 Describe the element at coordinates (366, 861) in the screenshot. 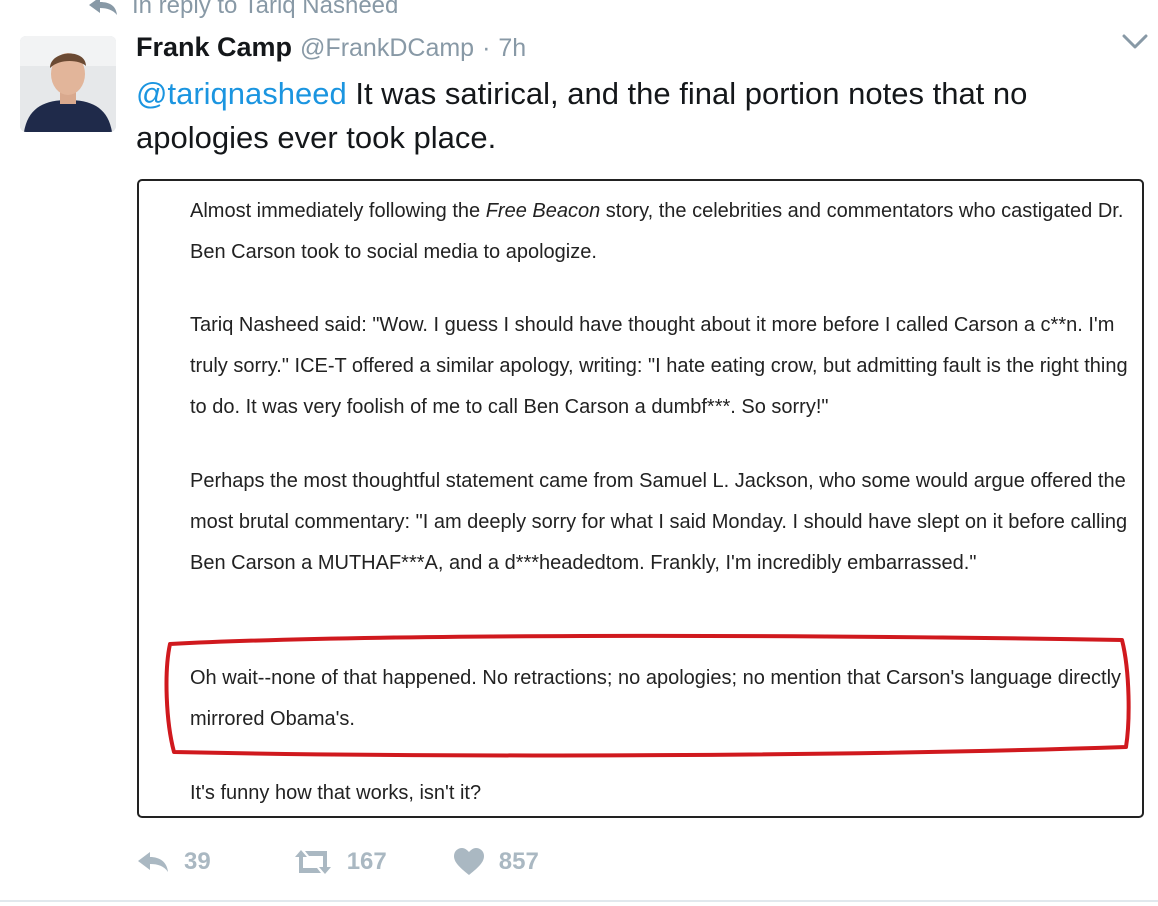

I see `retweet-count: 167` at that location.